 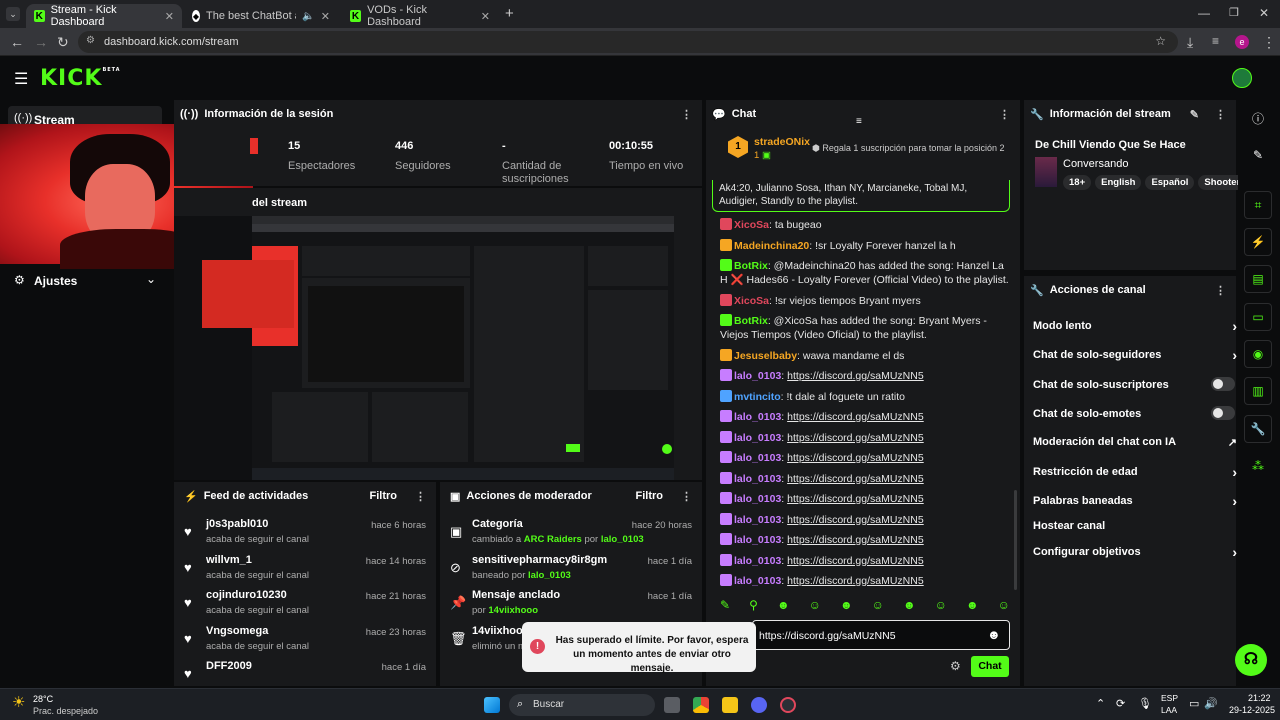 I want to click on restore-icon: ❐, so click(x=1234, y=12).